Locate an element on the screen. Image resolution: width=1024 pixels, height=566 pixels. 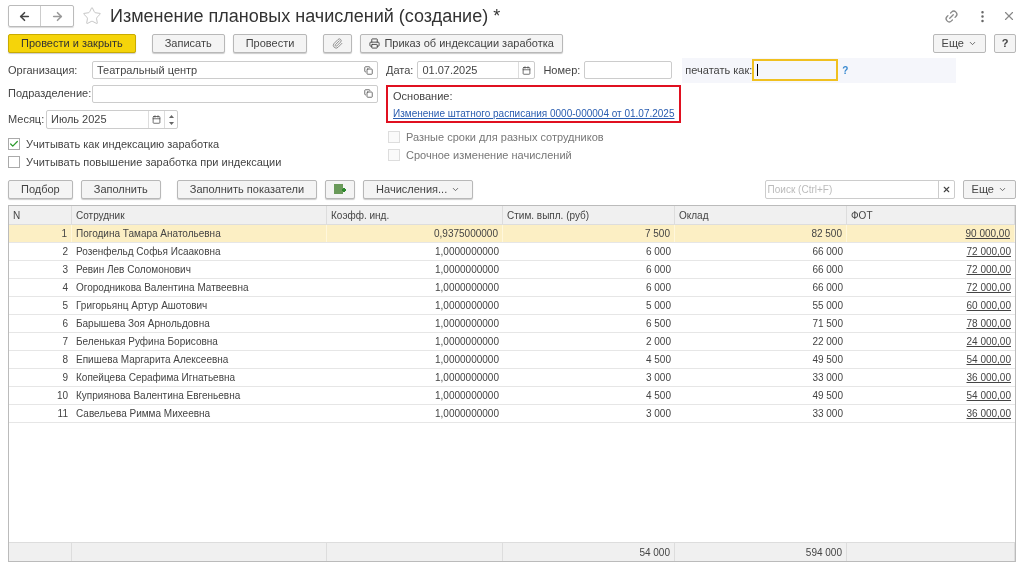
field-label: Подразделение: is located at coordinates (50, 94).